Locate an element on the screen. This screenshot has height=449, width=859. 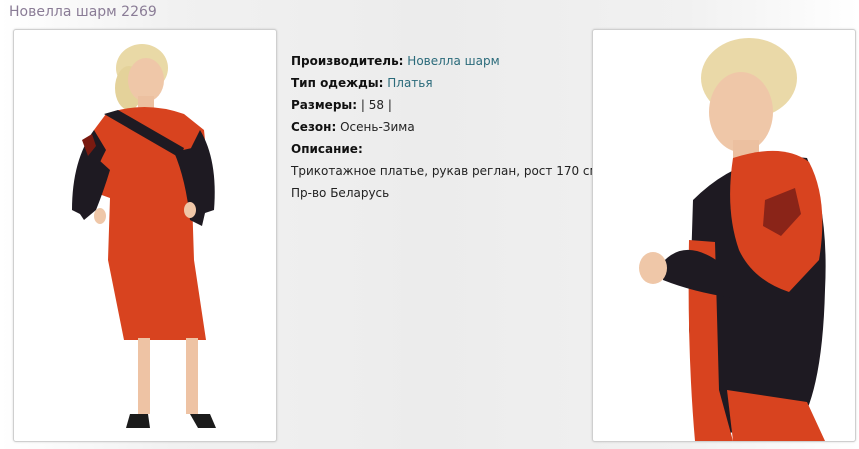
manufacturer-label: Производитель: is located at coordinates (347, 61).